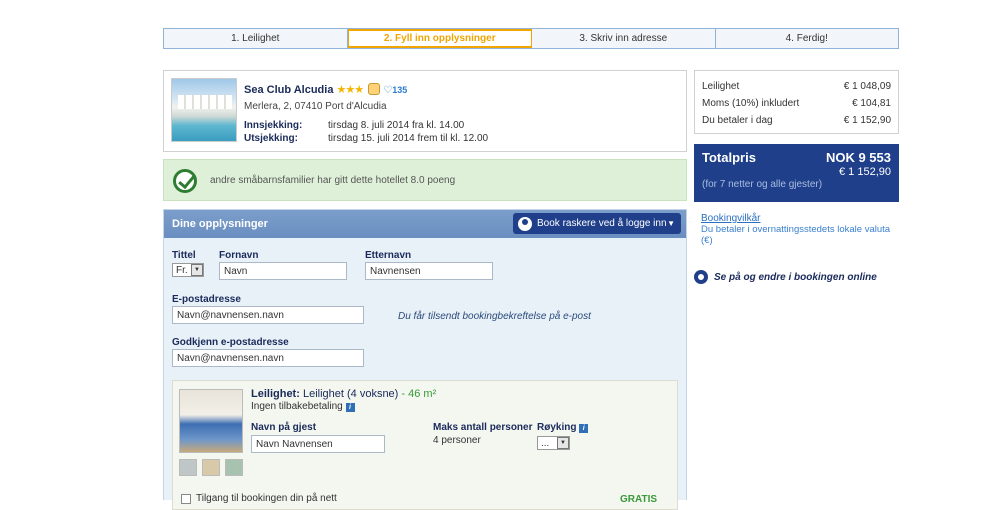 The width and height of the screenshot is (1000, 510). What do you see at coordinates (553, 443) in the screenshot?
I see `smoking-select: ... ▼` at bounding box center [553, 443].